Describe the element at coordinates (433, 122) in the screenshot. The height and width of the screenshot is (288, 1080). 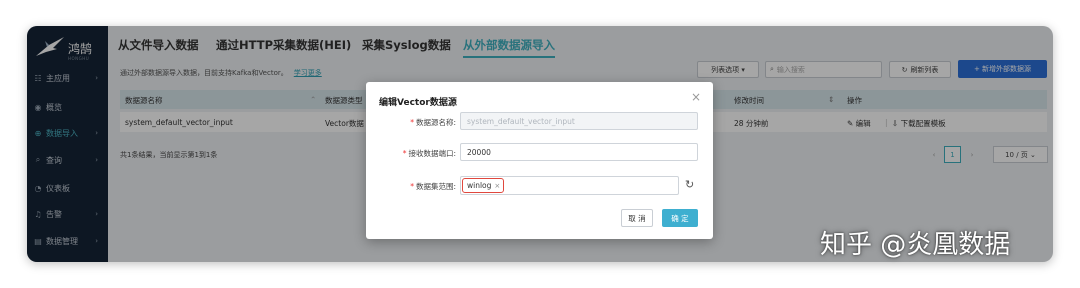
I see `name-field-label: * 数据源名称:` at that location.